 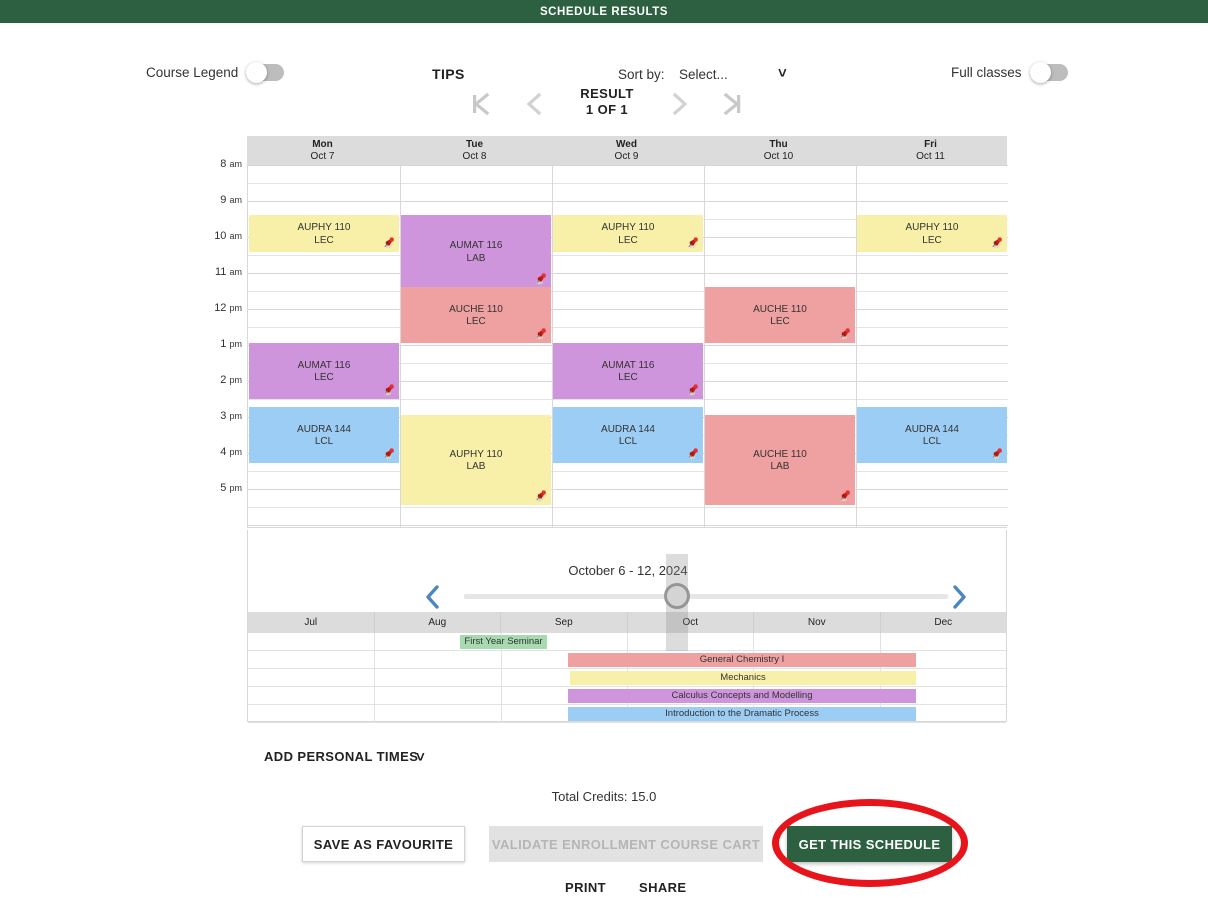 I want to click on time-label: 12 pm, so click(x=228, y=308).